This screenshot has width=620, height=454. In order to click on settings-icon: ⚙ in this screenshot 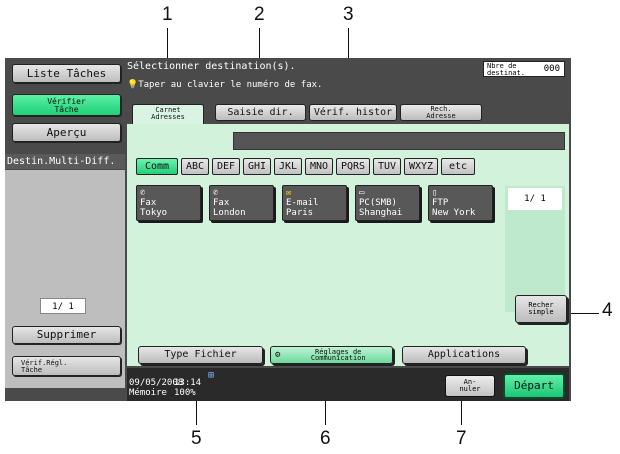, I will do `click(278, 355)`.